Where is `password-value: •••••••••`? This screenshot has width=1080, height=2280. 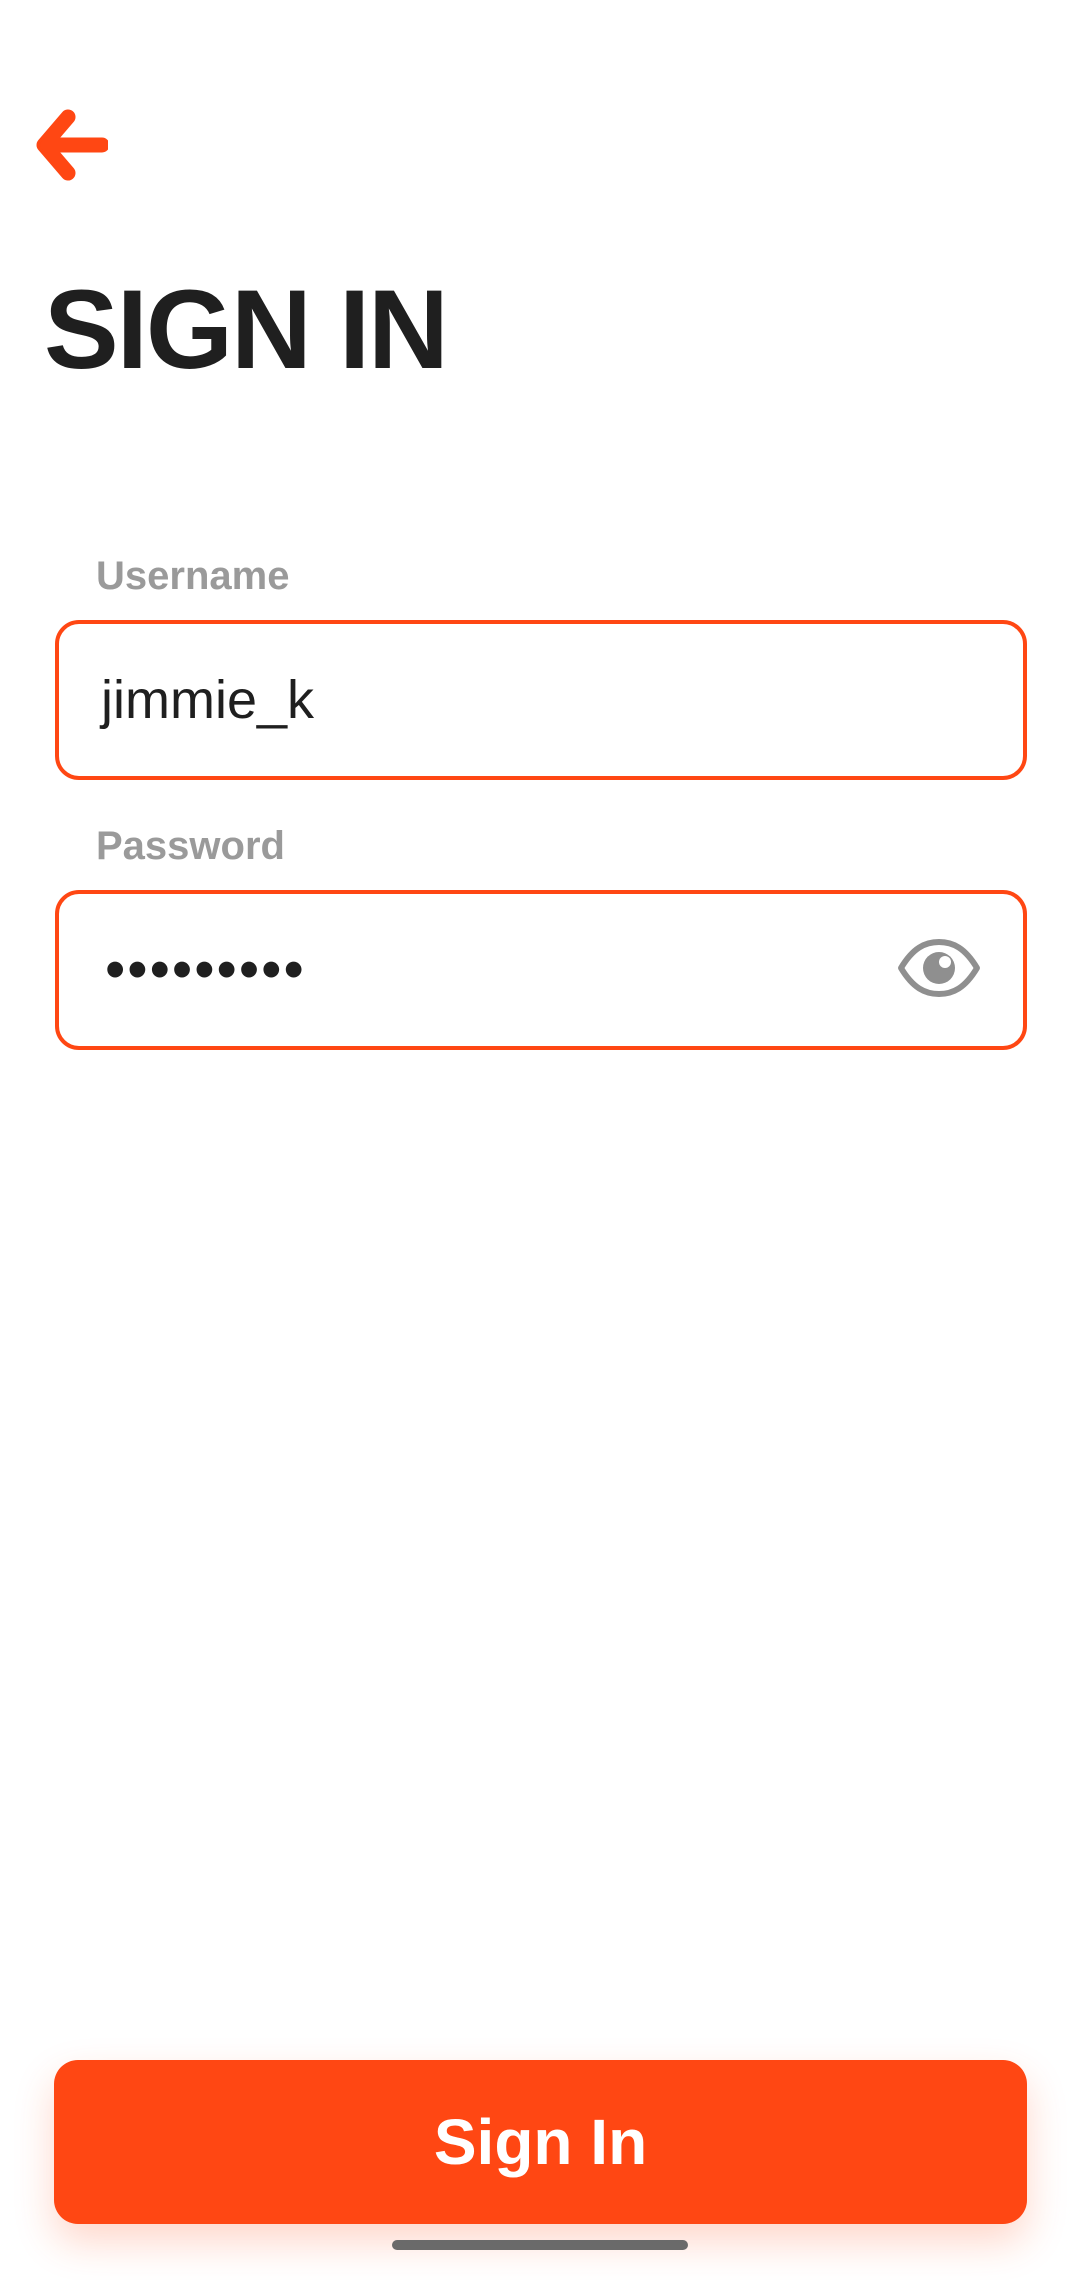 password-value: ••••••••• is located at coordinates (205, 969).